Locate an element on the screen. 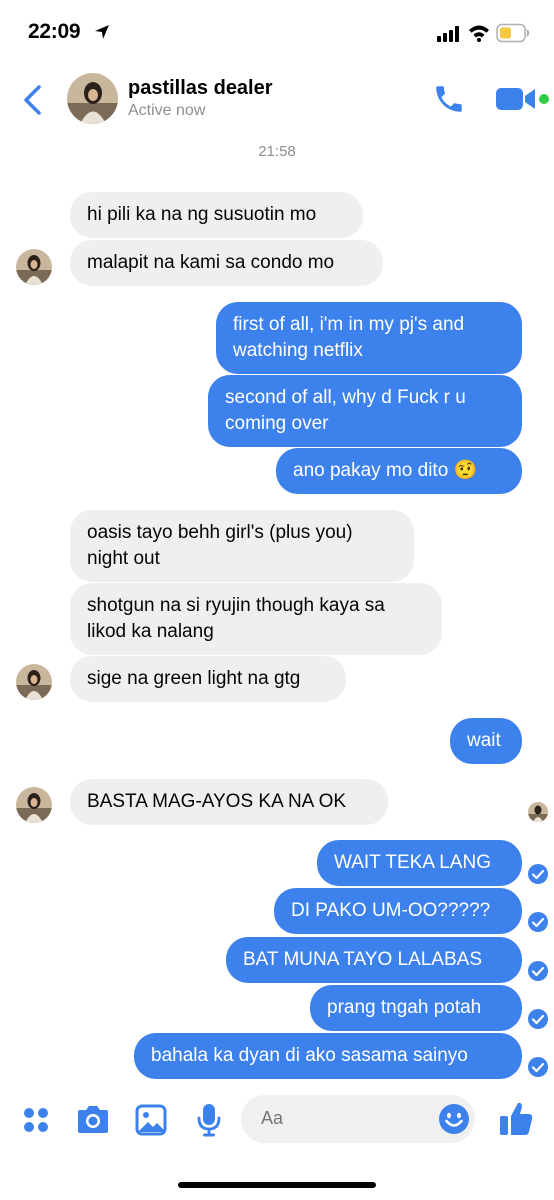  message-text: BASTA MAG-AYOS KA NA OK is located at coordinates (217, 801).